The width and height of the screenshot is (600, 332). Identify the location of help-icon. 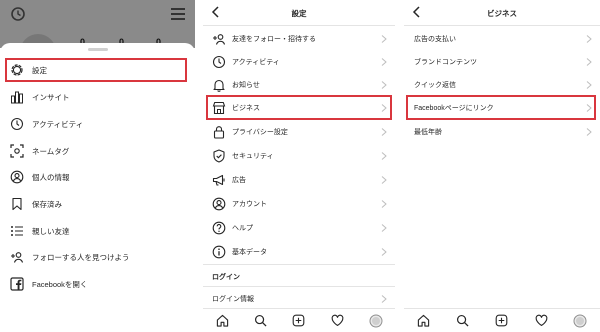
(219, 228).